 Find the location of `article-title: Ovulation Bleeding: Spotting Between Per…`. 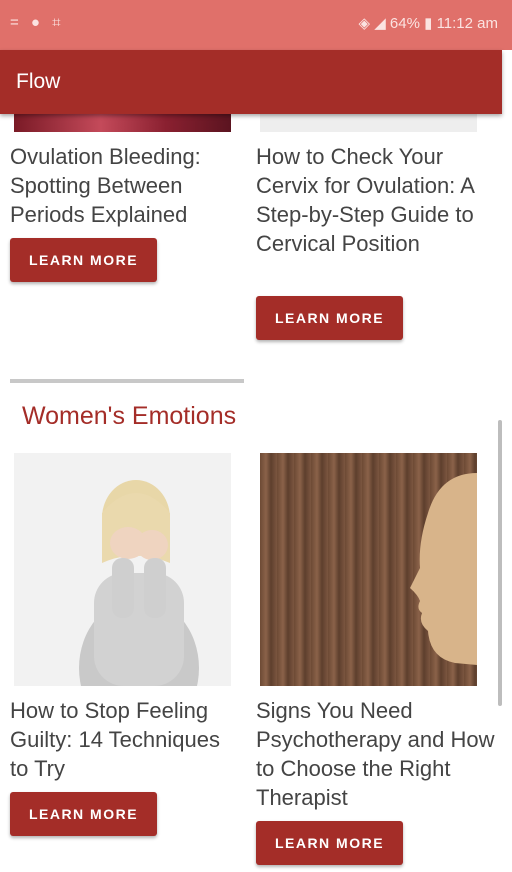

article-title: Ovulation Bleeding: Spotting Between Per… is located at coordinates (124, 185).